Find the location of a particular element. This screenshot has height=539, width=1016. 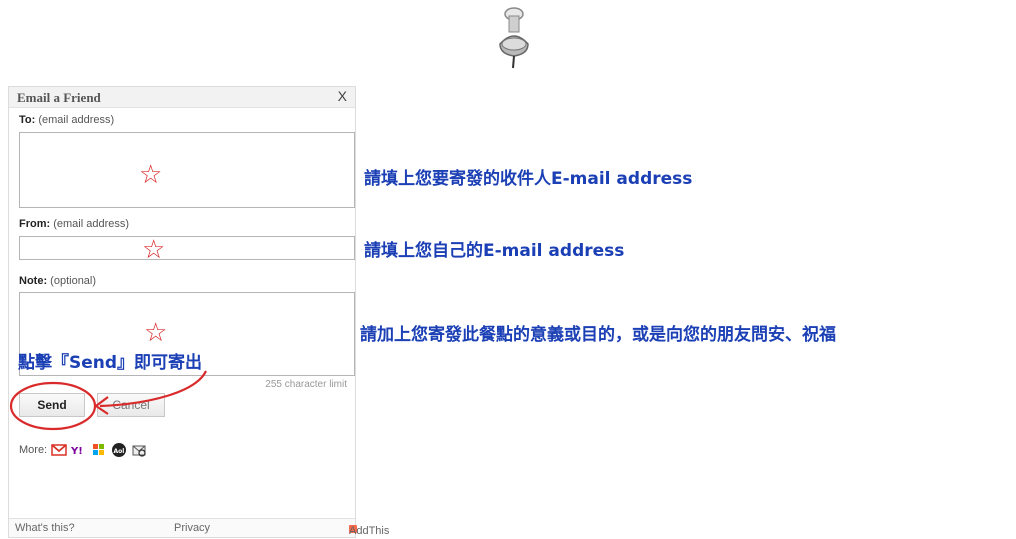

from-annotation: 請填上您自己的E-mail address is located at coordinates (494, 251).